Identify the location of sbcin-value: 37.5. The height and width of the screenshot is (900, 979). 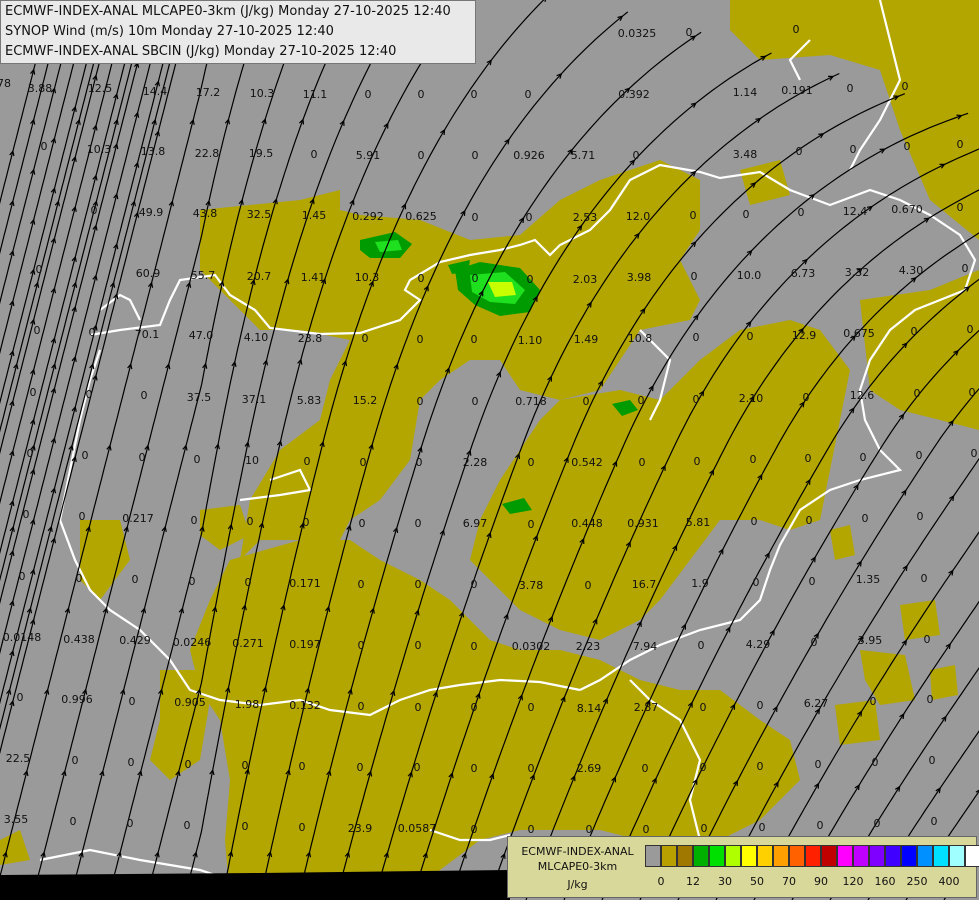
(199, 397).